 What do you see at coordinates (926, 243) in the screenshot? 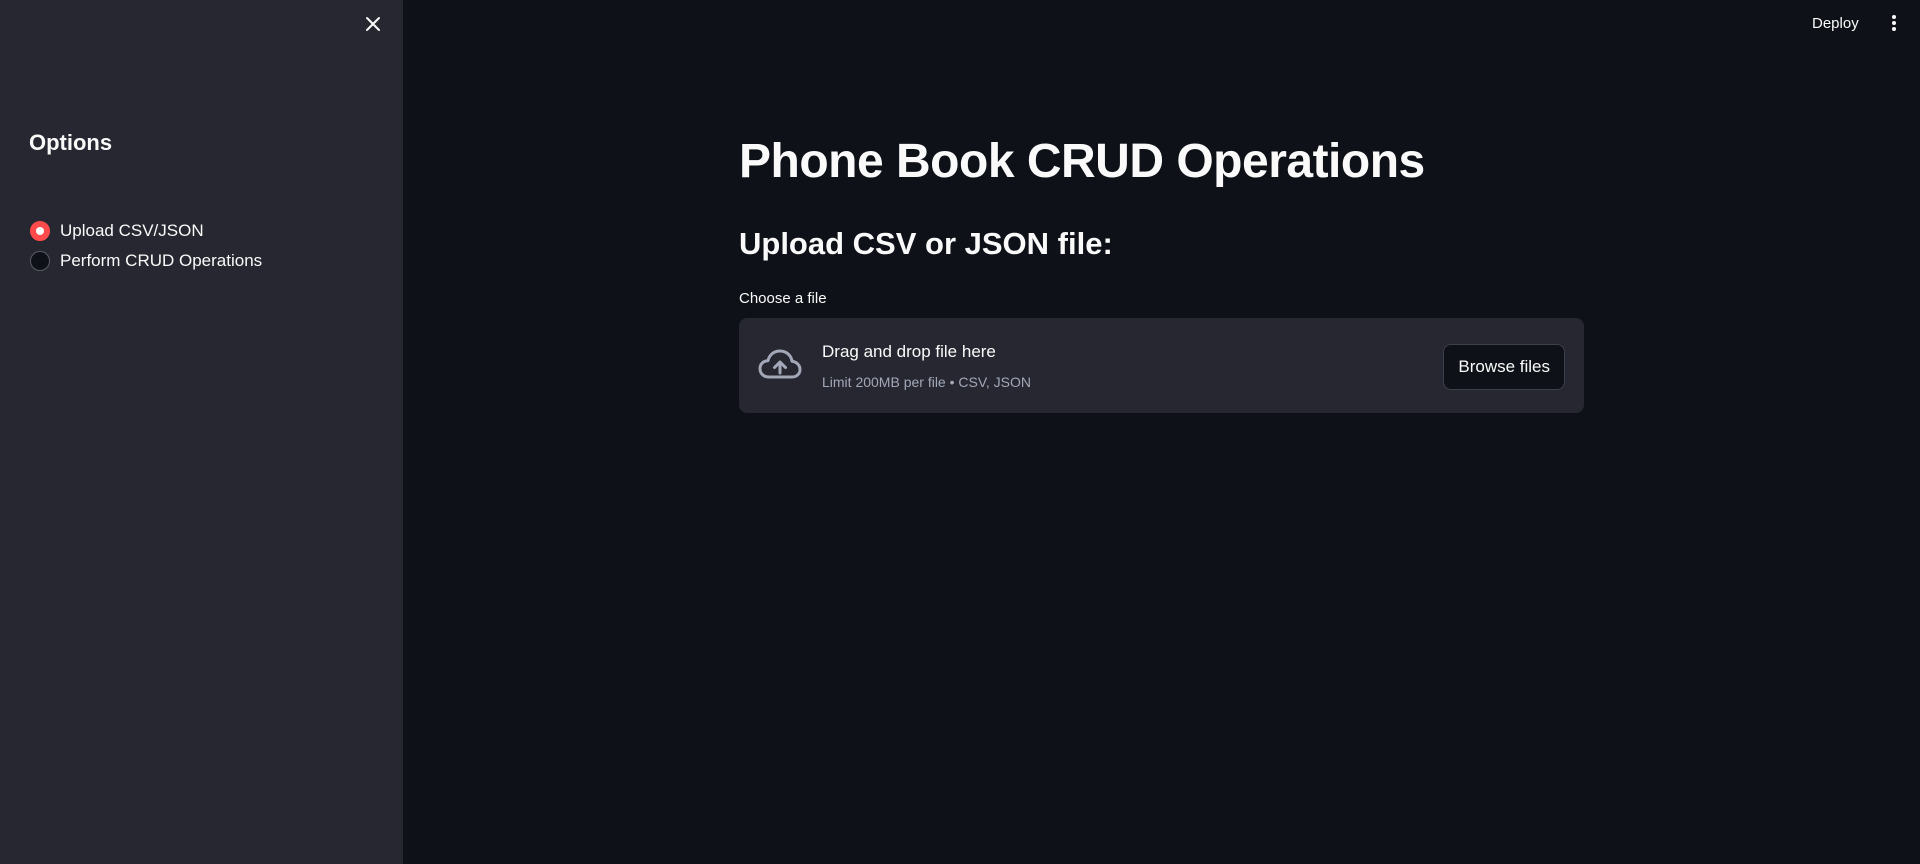
I see `section-heading: Upload CSV or JSON file:` at bounding box center [926, 243].